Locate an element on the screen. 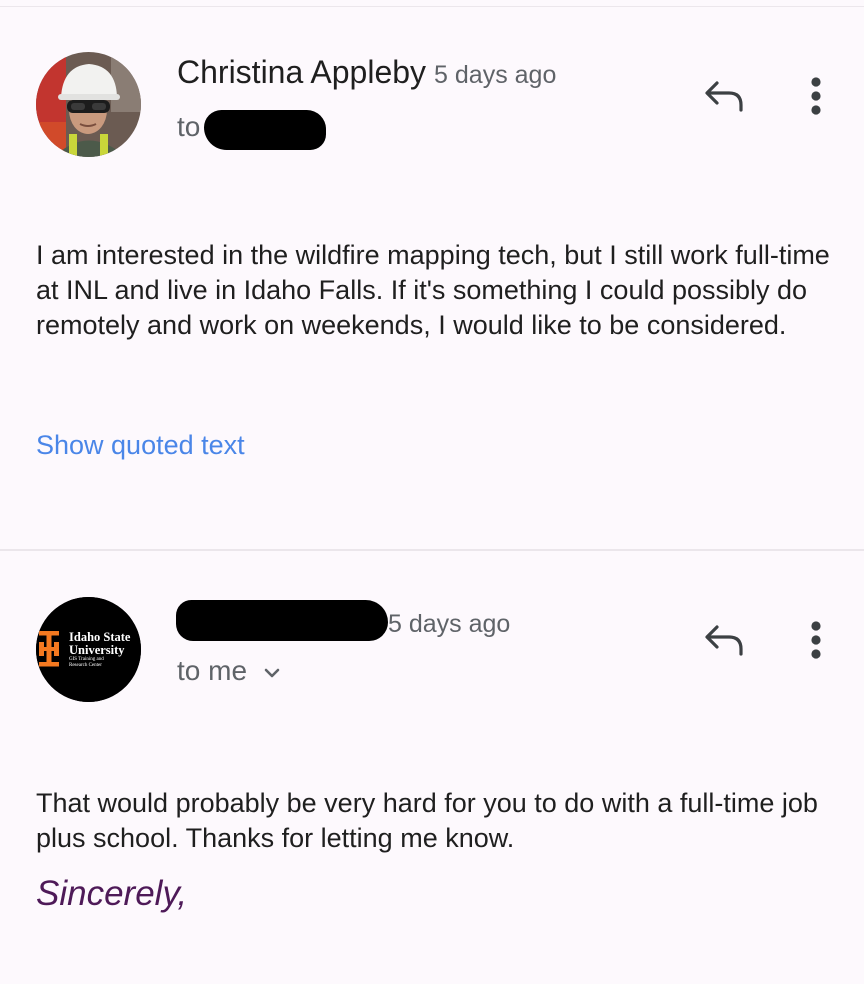 This screenshot has width=864, height=984. person-photo is located at coordinates (88, 104).